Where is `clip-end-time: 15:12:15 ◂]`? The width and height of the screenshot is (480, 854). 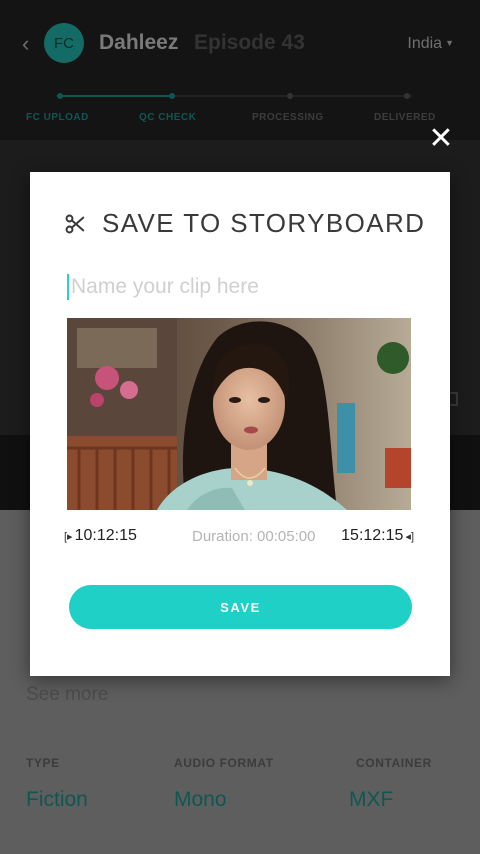
clip-end-time: 15:12:15 ◂] is located at coordinates (377, 536).